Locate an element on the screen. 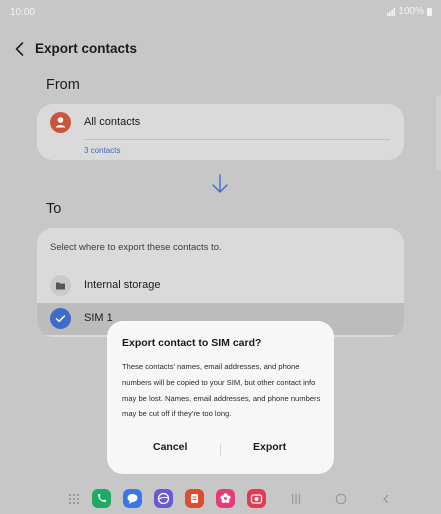 The height and width of the screenshot is (514, 441). notes-app-icon is located at coordinates (194, 498).